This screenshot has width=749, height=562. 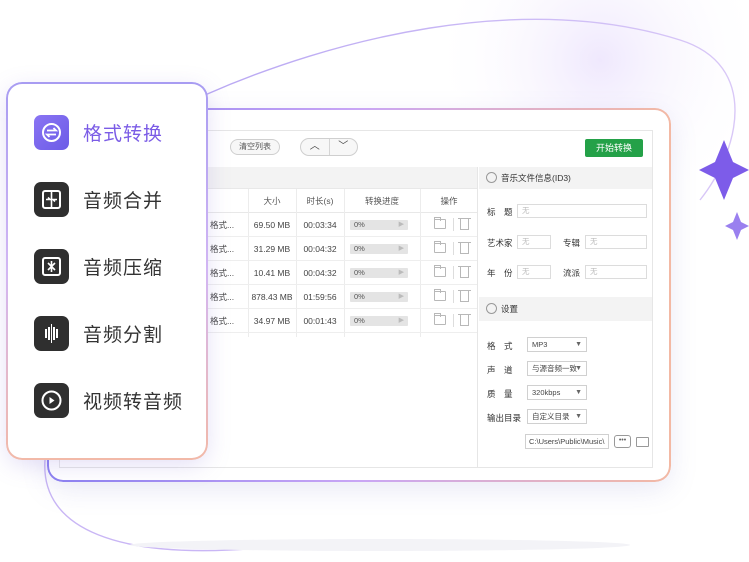 I want to click on header-progress: 转换进度, so click(x=381, y=201).